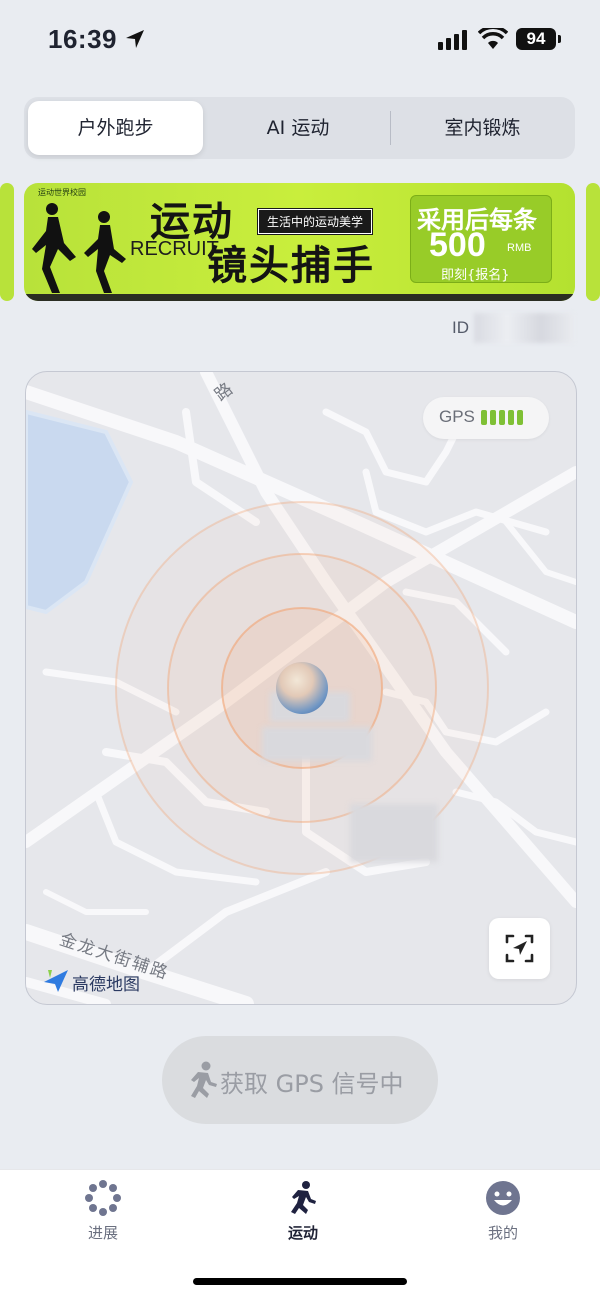  I want to click on gps-status-pill: GPS, so click(486, 418).